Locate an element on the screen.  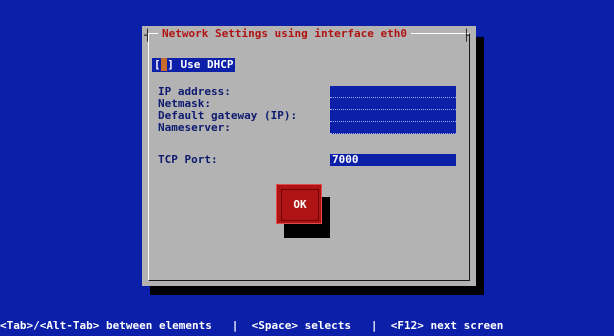
use-dhcp-label: Use DHCP is located at coordinates (207, 64).